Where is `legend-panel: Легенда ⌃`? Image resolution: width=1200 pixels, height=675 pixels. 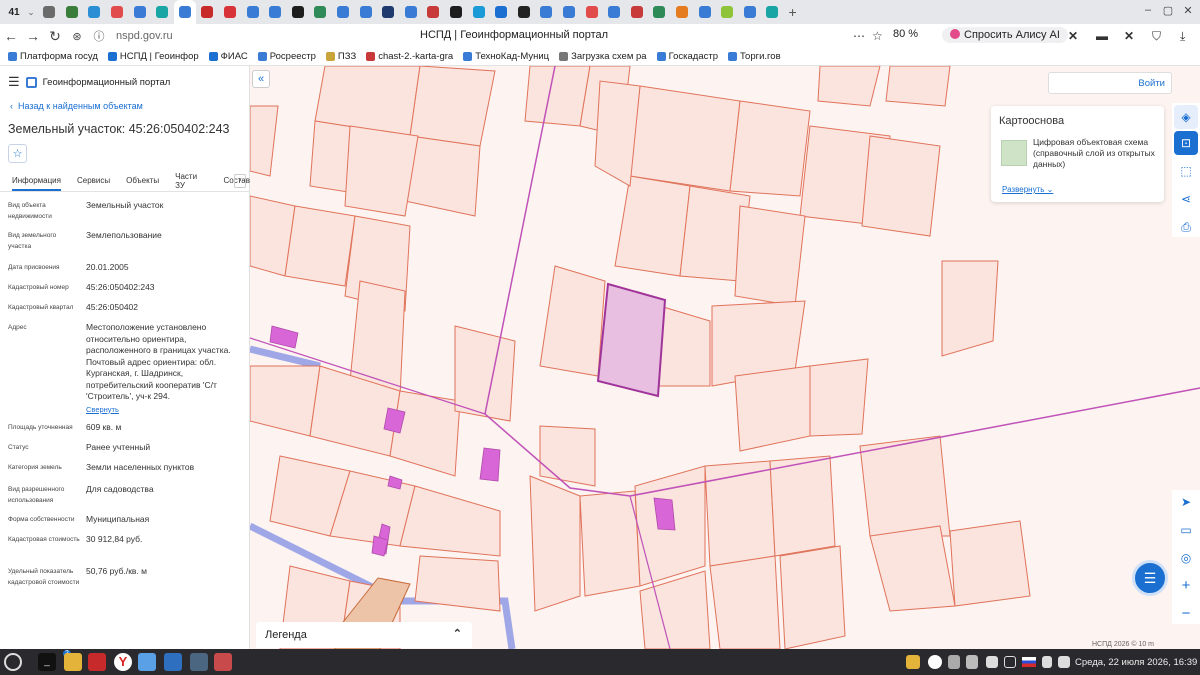
legend-panel: Легенда ⌃ is located at coordinates (364, 635).